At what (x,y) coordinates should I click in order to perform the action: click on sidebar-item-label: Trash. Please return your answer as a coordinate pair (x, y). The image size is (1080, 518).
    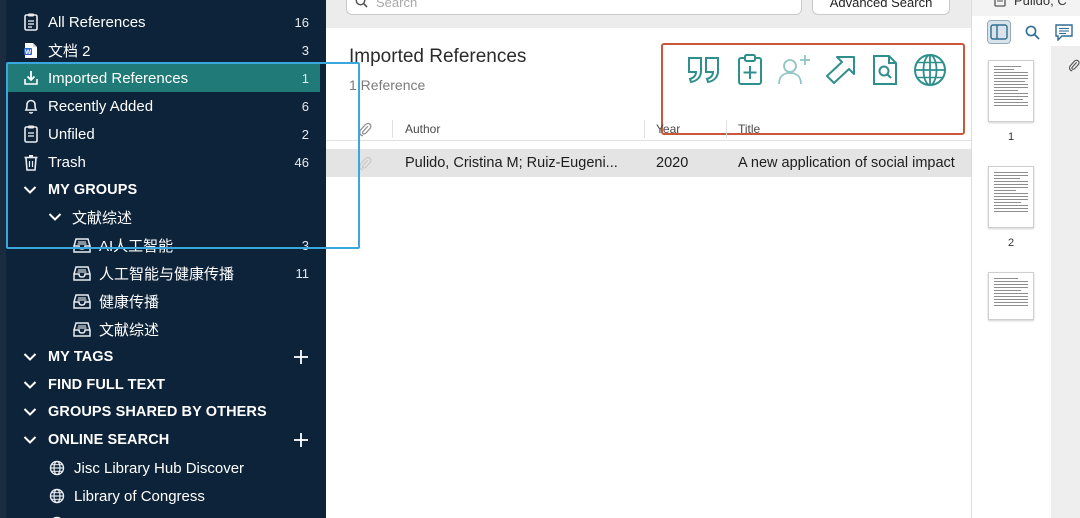
    Looking at the image, I should click on (67, 162).